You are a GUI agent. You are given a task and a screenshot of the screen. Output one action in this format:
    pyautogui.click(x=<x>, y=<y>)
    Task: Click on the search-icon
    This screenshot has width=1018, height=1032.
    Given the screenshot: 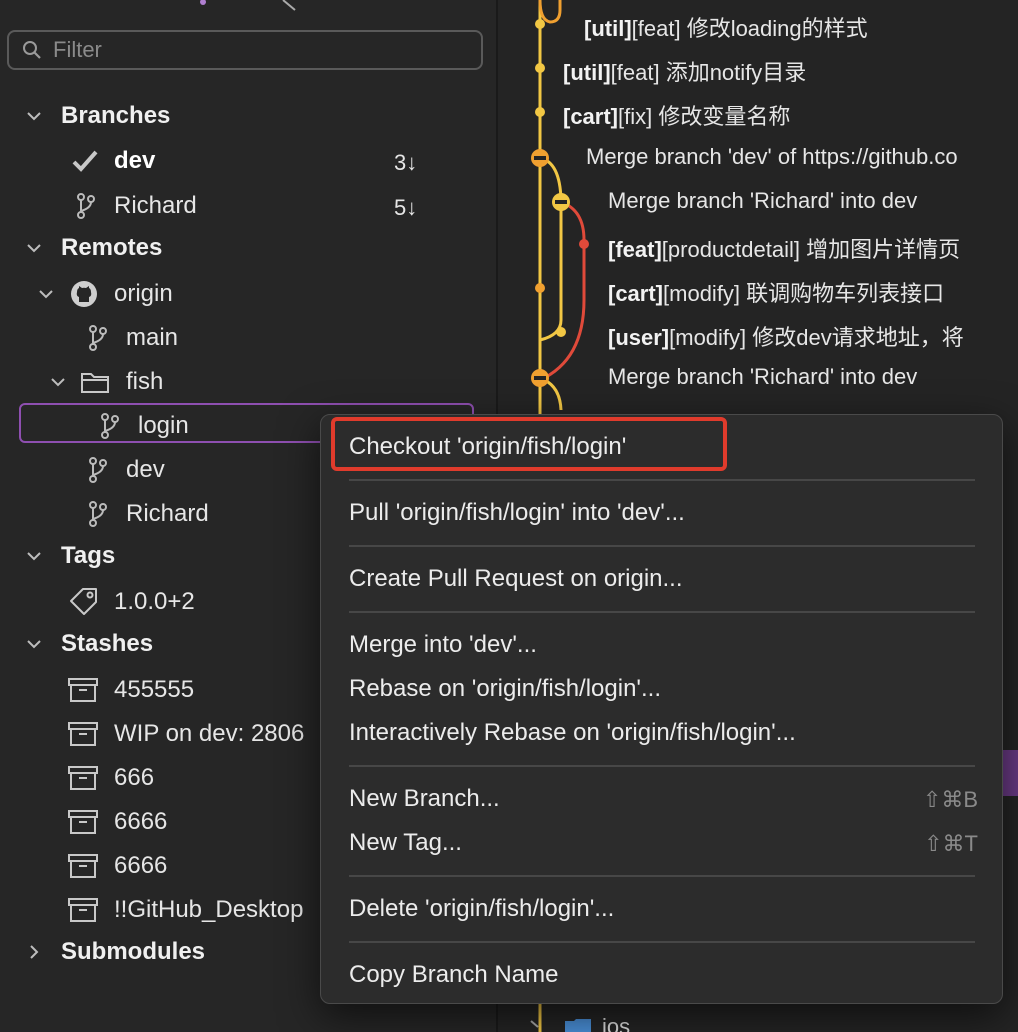 What is the action you would take?
    pyautogui.click(x=32, y=50)
    